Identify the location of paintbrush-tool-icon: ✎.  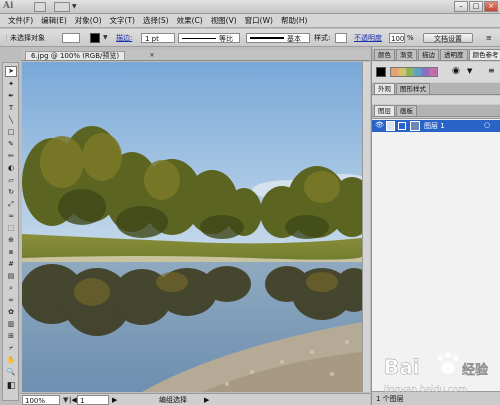
(11, 144).